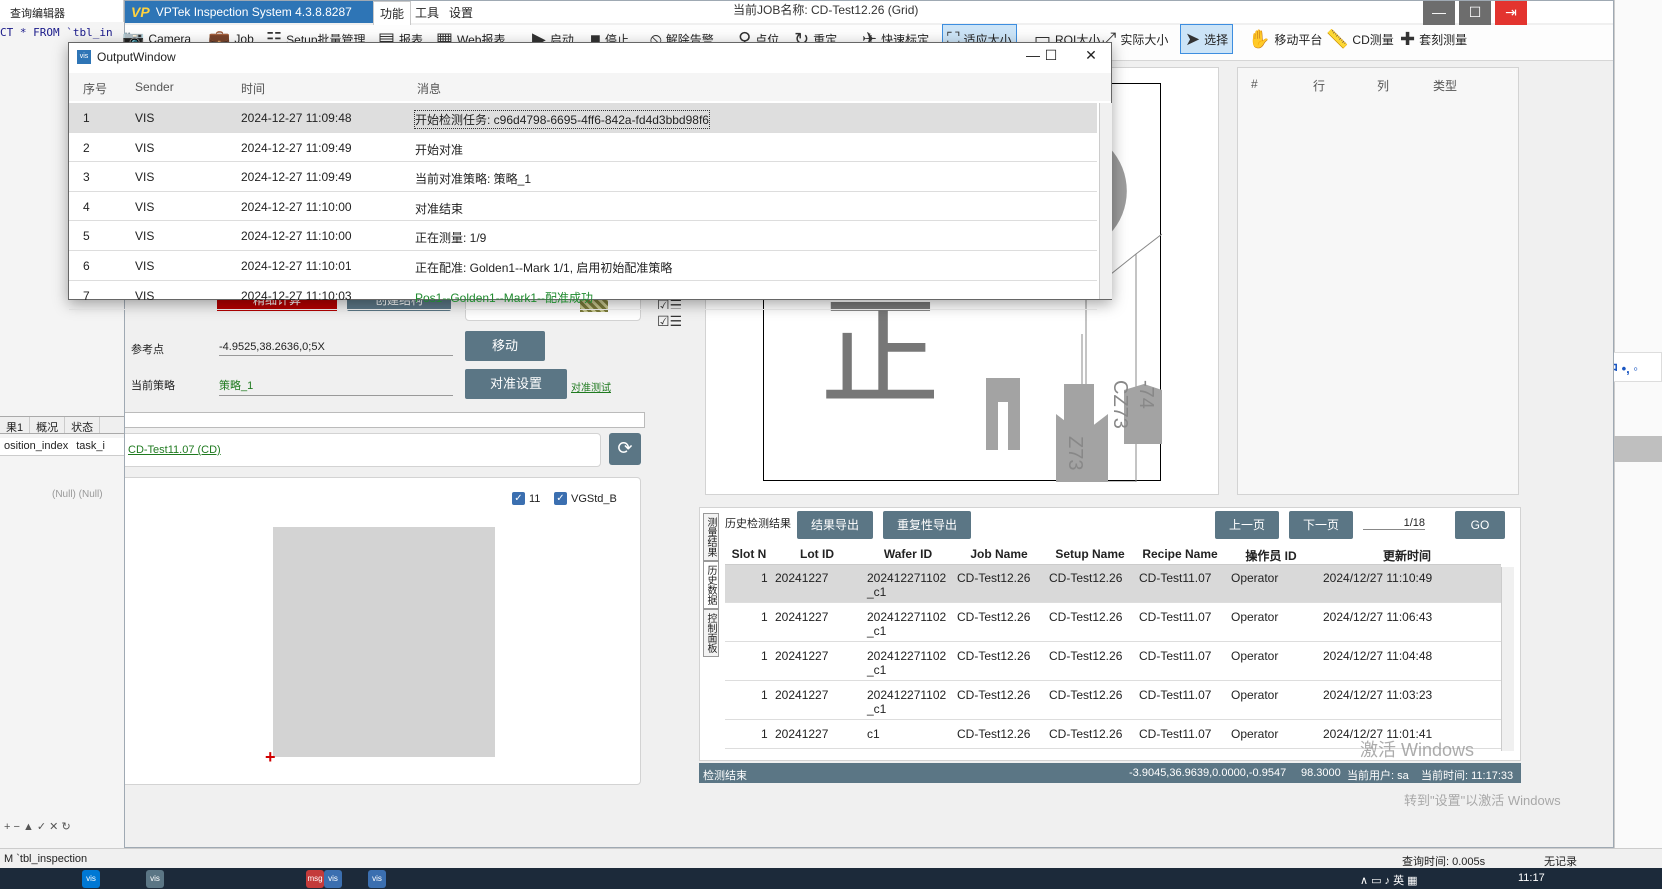  Describe the element at coordinates (1271, 555) in the screenshot. I see `col-operator-id: 操作员 ID` at that location.